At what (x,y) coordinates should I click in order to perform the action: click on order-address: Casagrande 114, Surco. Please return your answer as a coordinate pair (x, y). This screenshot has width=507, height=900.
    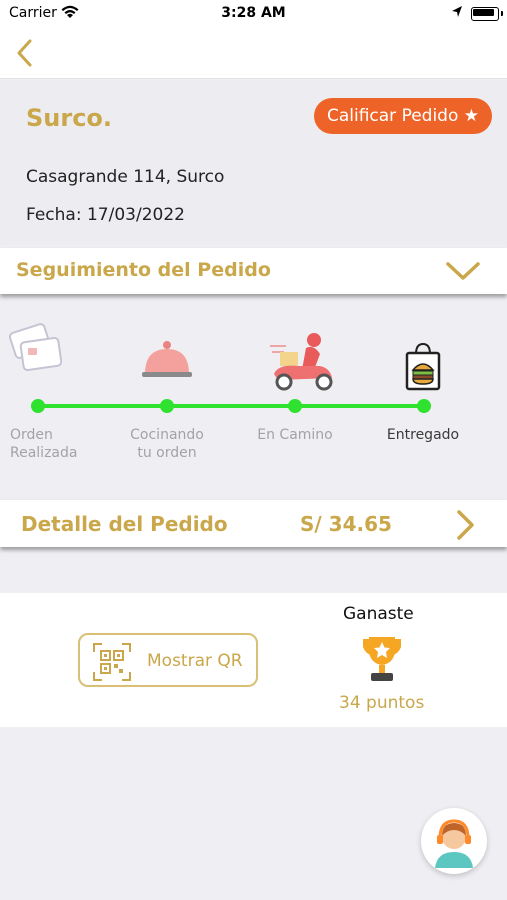
    Looking at the image, I should click on (125, 177).